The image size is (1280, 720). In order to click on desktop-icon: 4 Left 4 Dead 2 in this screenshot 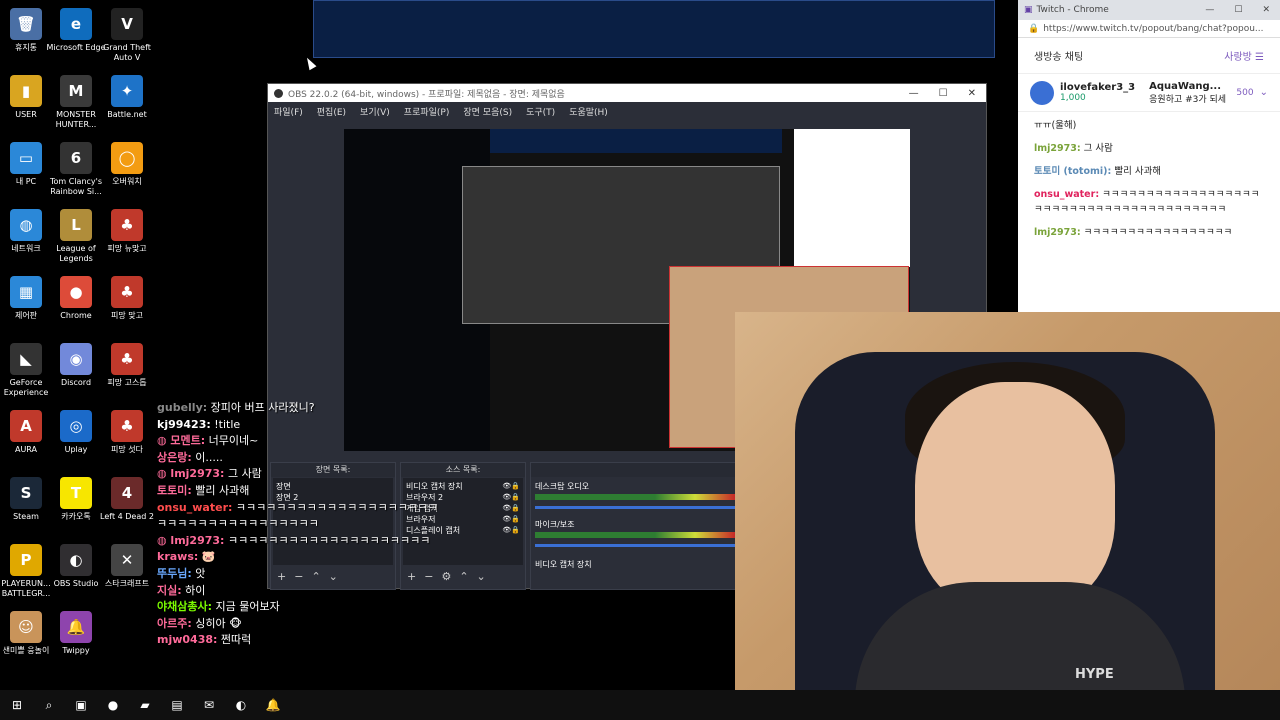, I will do `click(127, 505)`.